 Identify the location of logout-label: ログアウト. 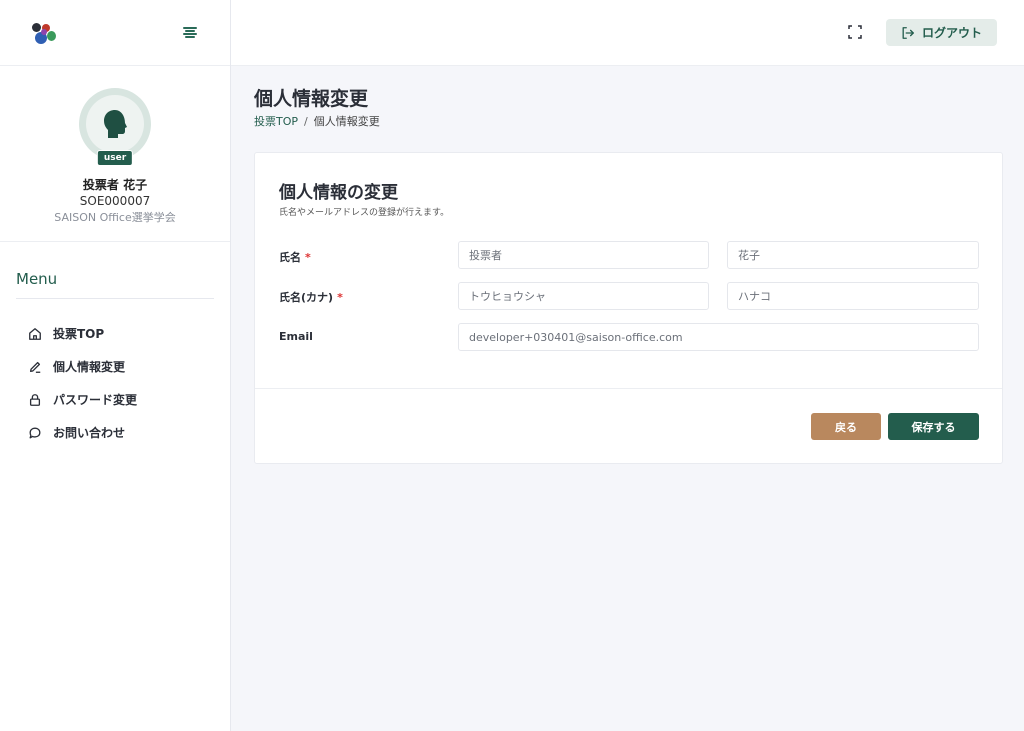
(951, 33).